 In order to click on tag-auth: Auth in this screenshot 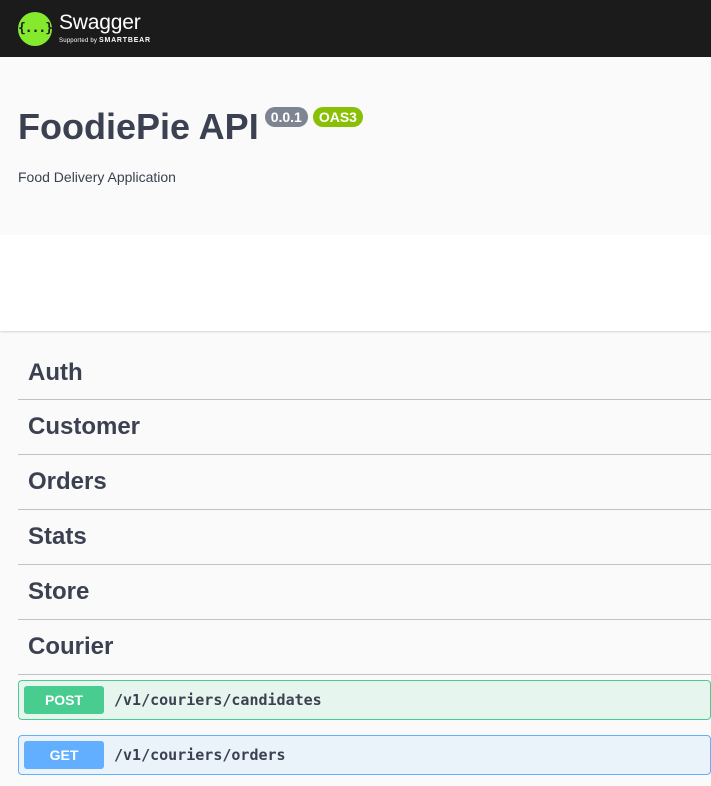, I will do `click(364, 373)`.